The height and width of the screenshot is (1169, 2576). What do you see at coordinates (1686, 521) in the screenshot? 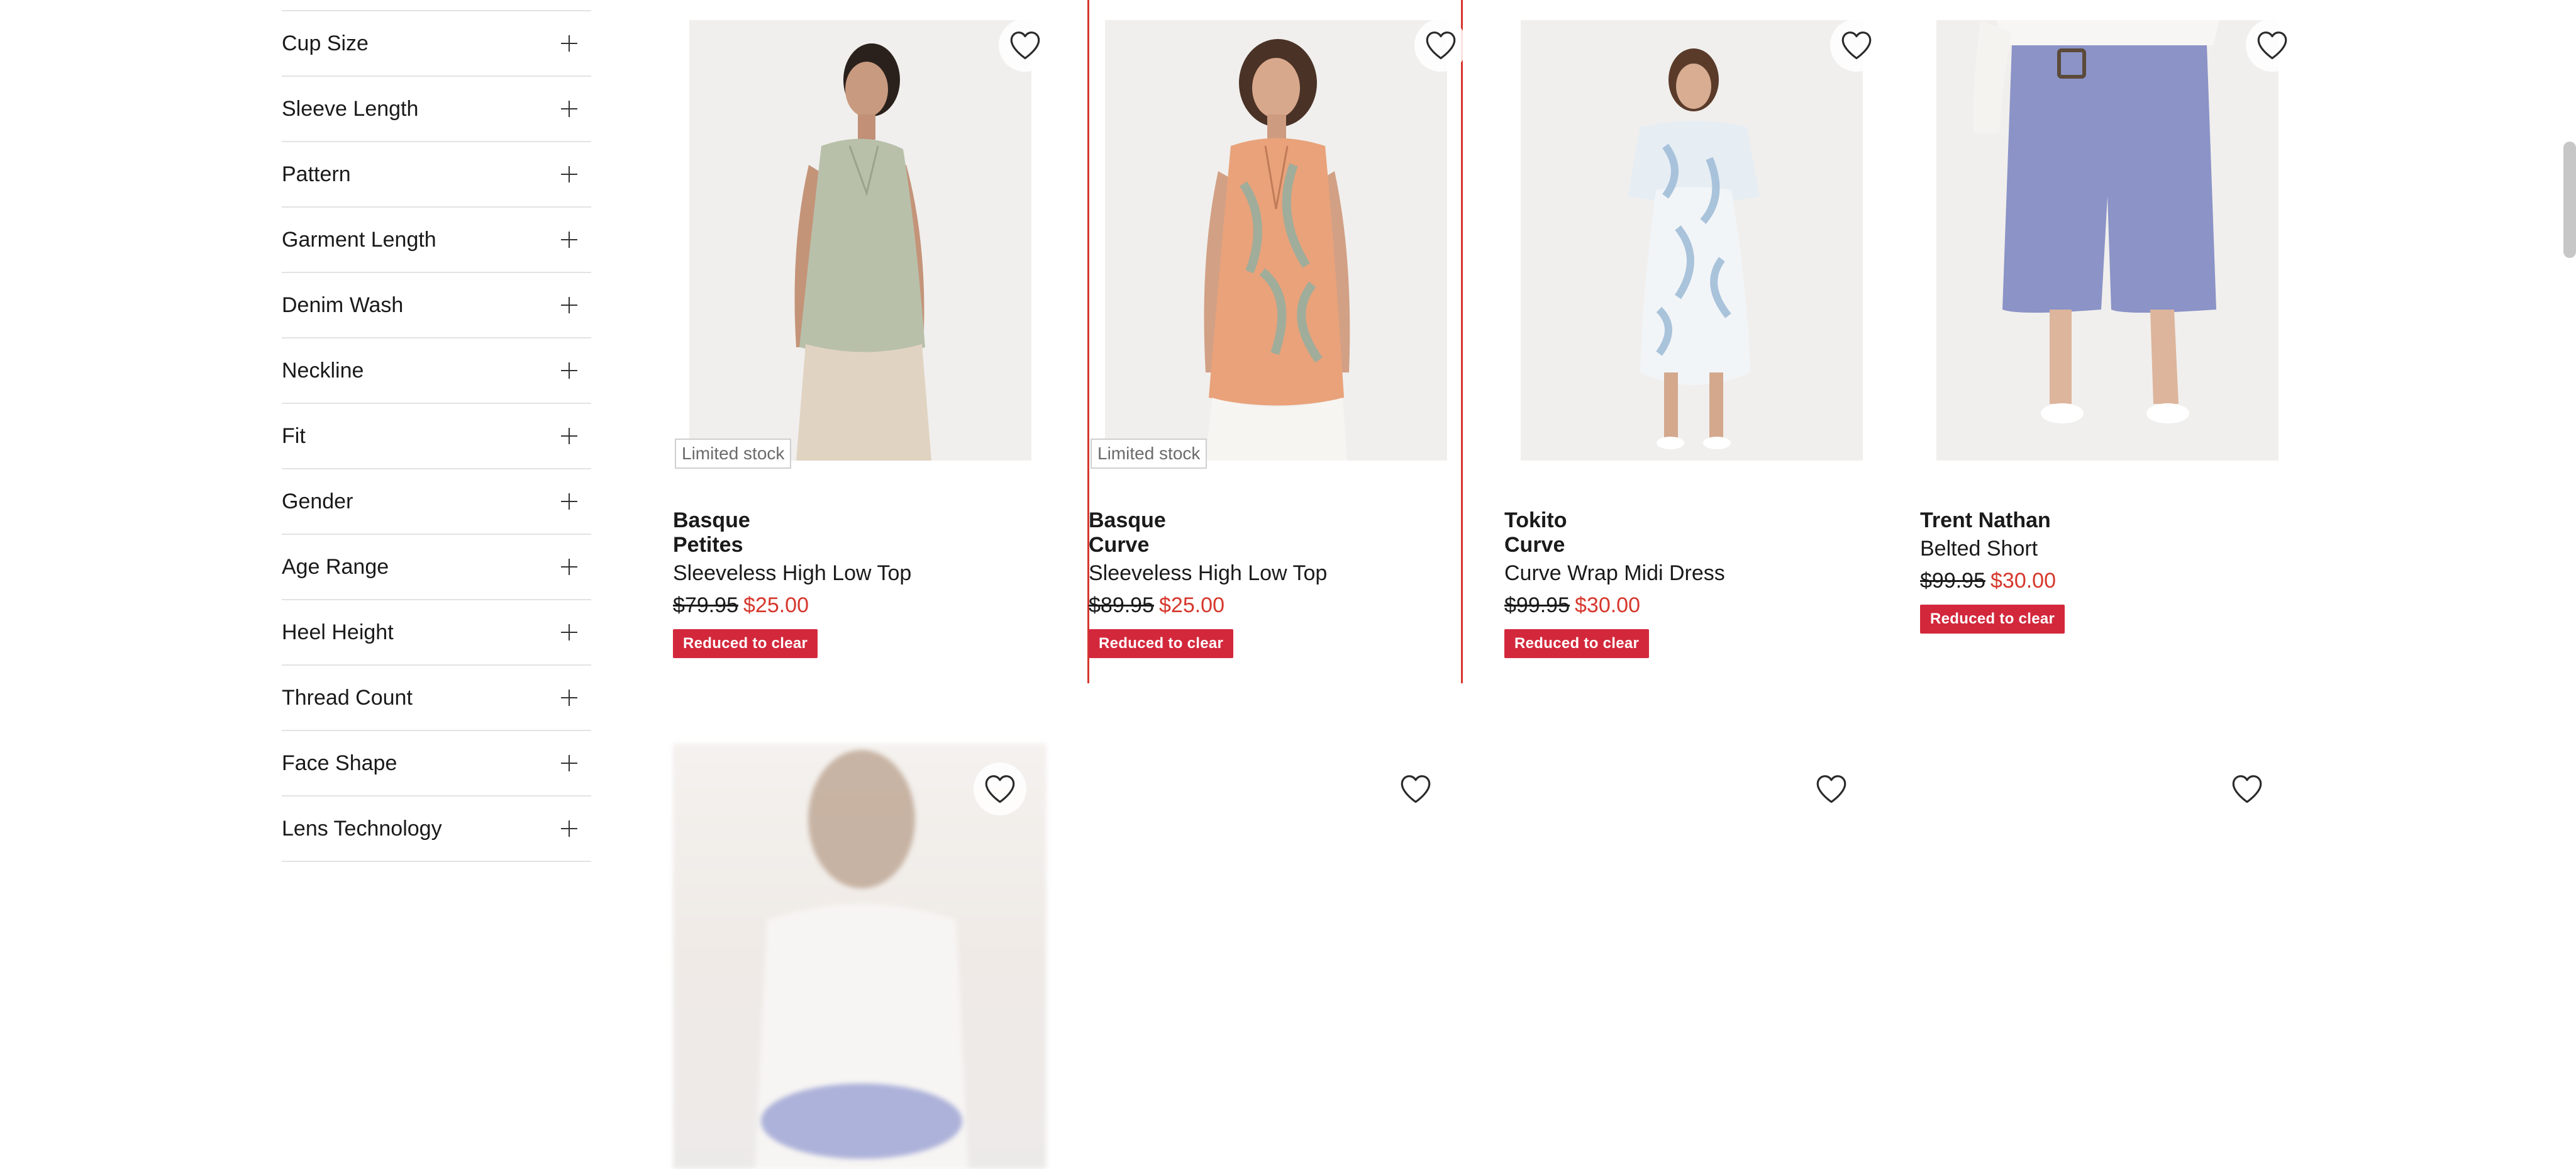
I see `product-brand: Tokito` at bounding box center [1686, 521].